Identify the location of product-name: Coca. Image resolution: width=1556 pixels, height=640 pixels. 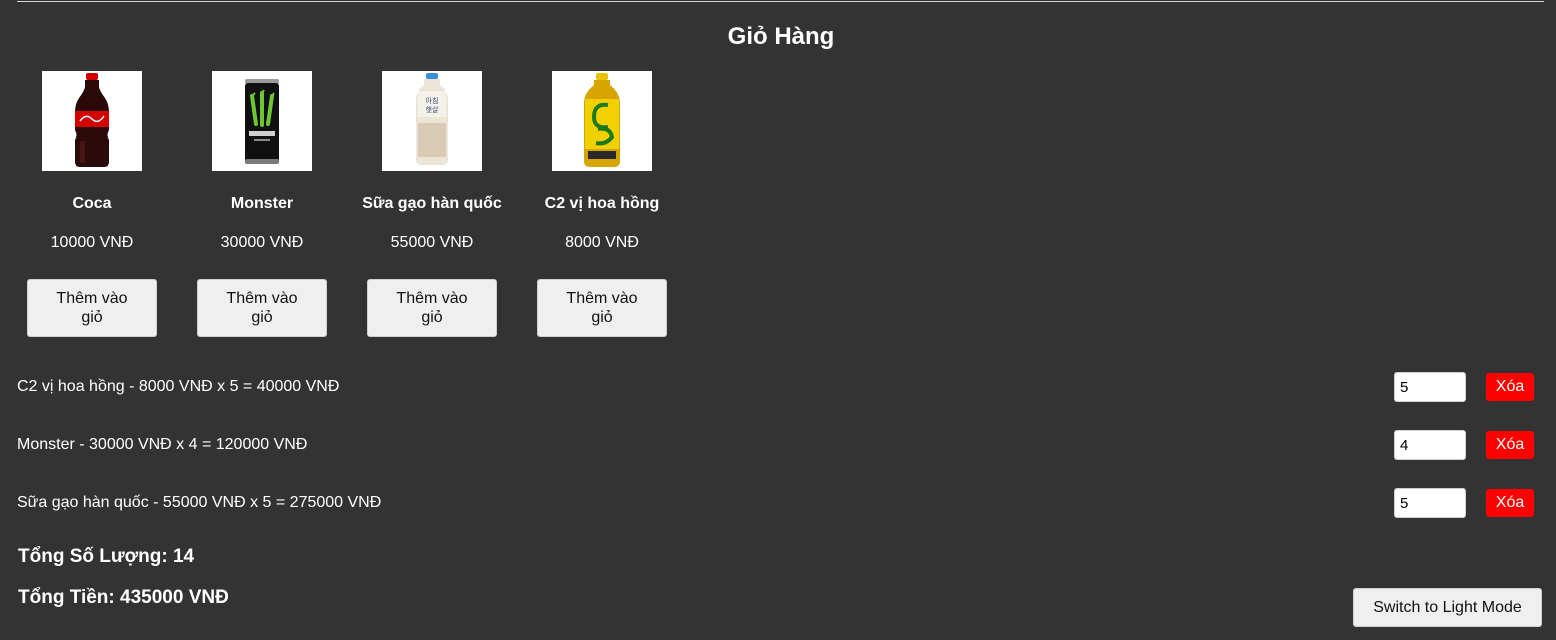
(92, 203).